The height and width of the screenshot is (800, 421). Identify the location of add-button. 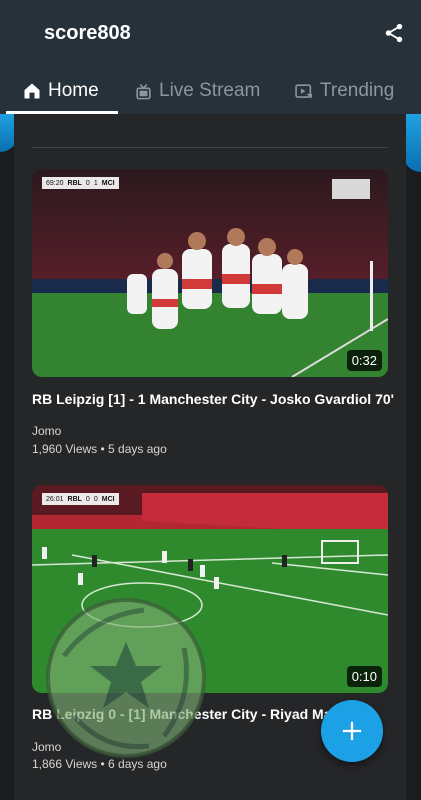
(352, 731).